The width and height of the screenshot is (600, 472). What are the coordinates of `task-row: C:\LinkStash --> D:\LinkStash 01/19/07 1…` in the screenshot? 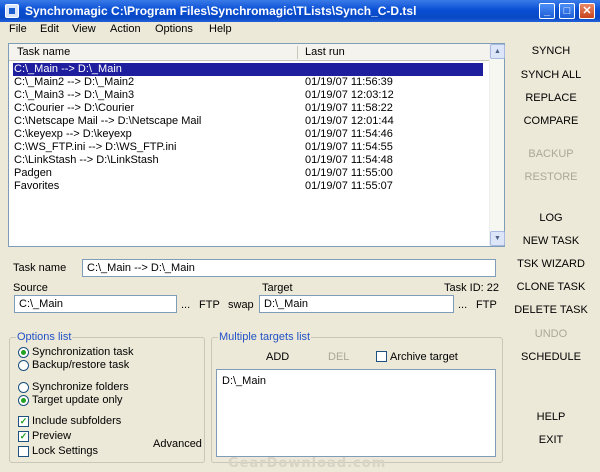 It's located at (248, 160).